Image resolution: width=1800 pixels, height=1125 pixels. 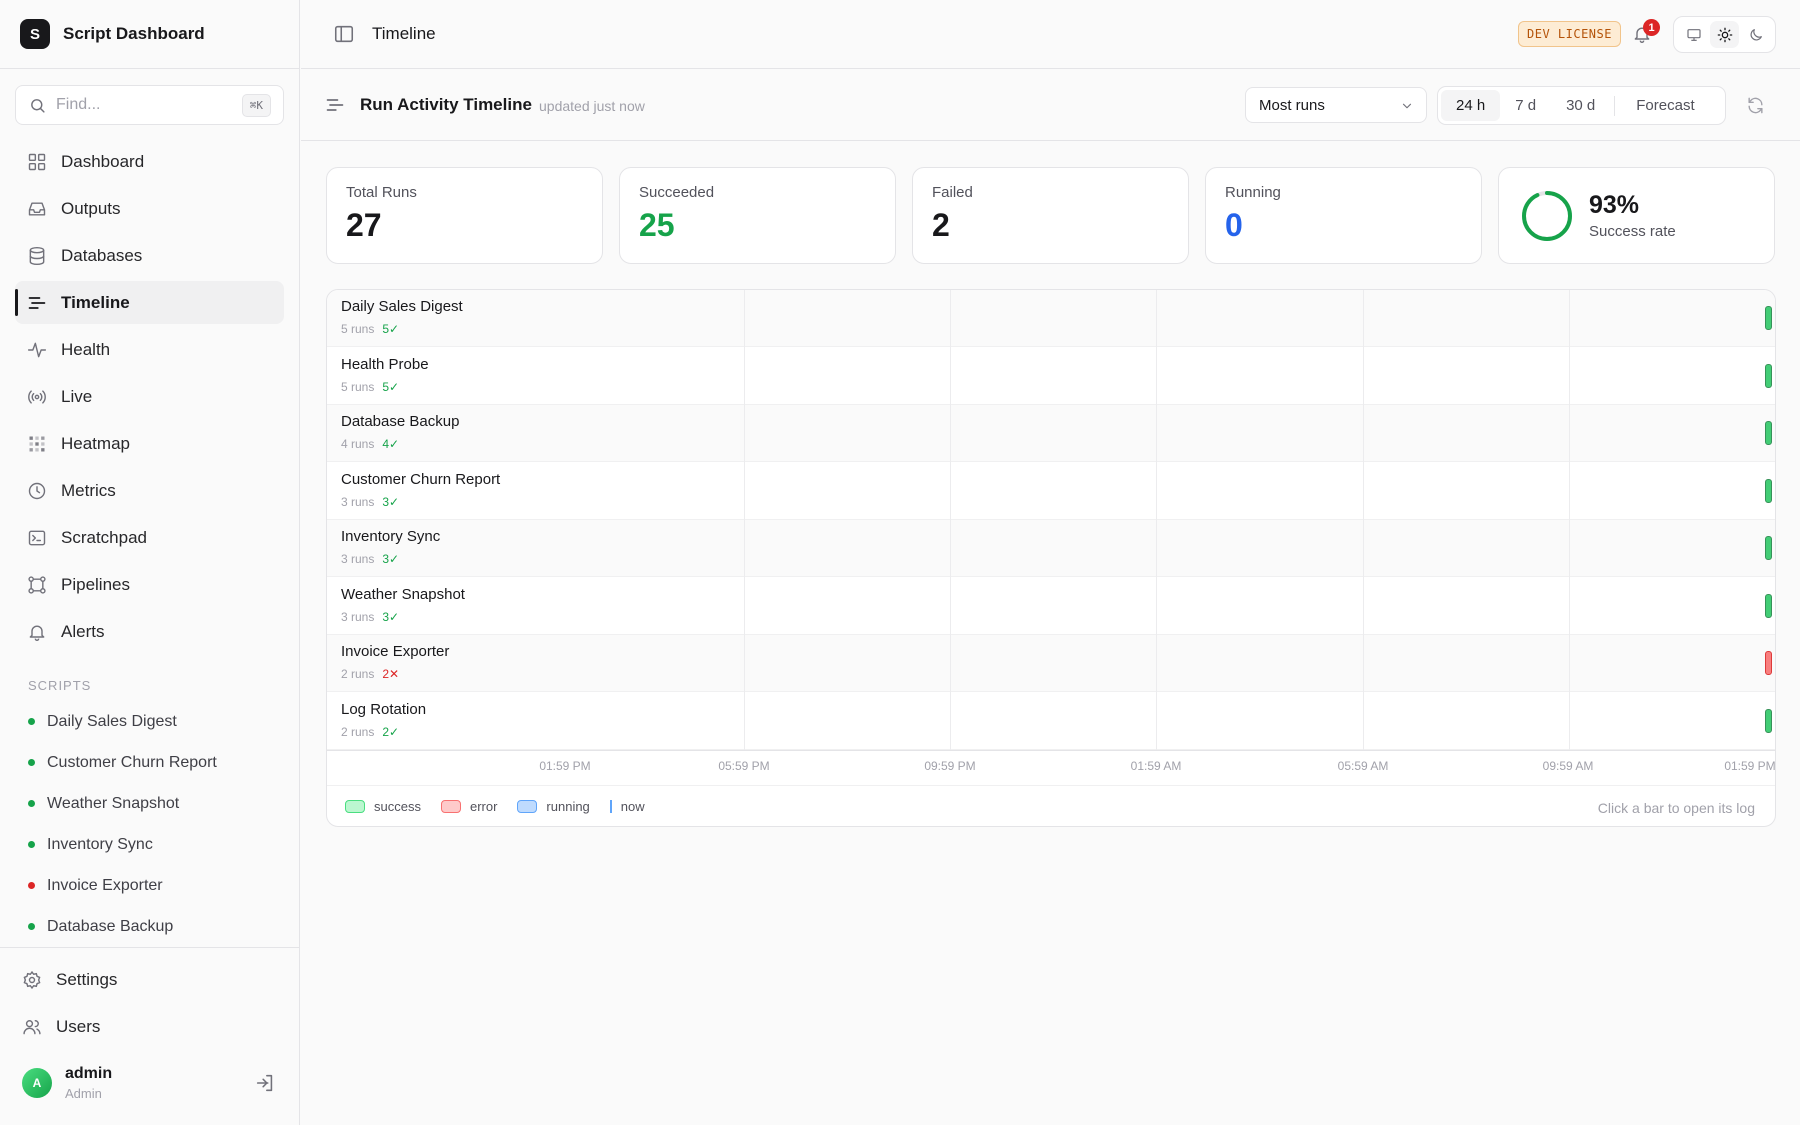 What do you see at coordinates (446, 104) in the screenshot?
I see `section-title: Run Activity Timeline` at bounding box center [446, 104].